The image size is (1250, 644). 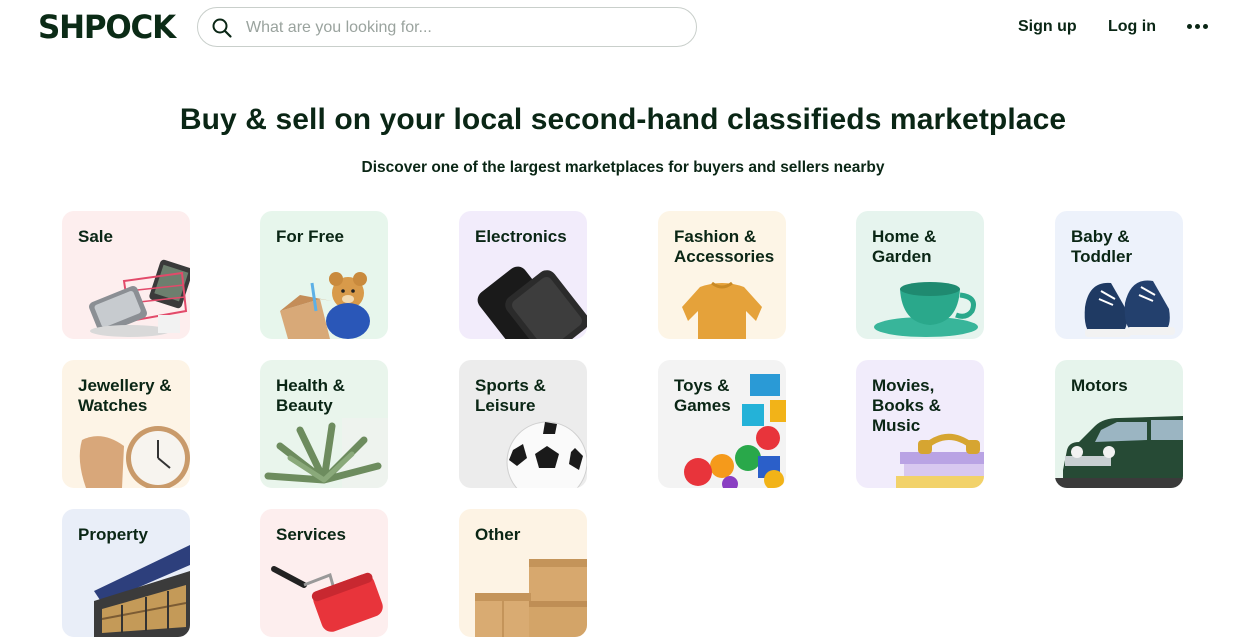 What do you see at coordinates (521, 236) in the screenshot?
I see `category-label: Electronics` at bounding box center [521, 236].